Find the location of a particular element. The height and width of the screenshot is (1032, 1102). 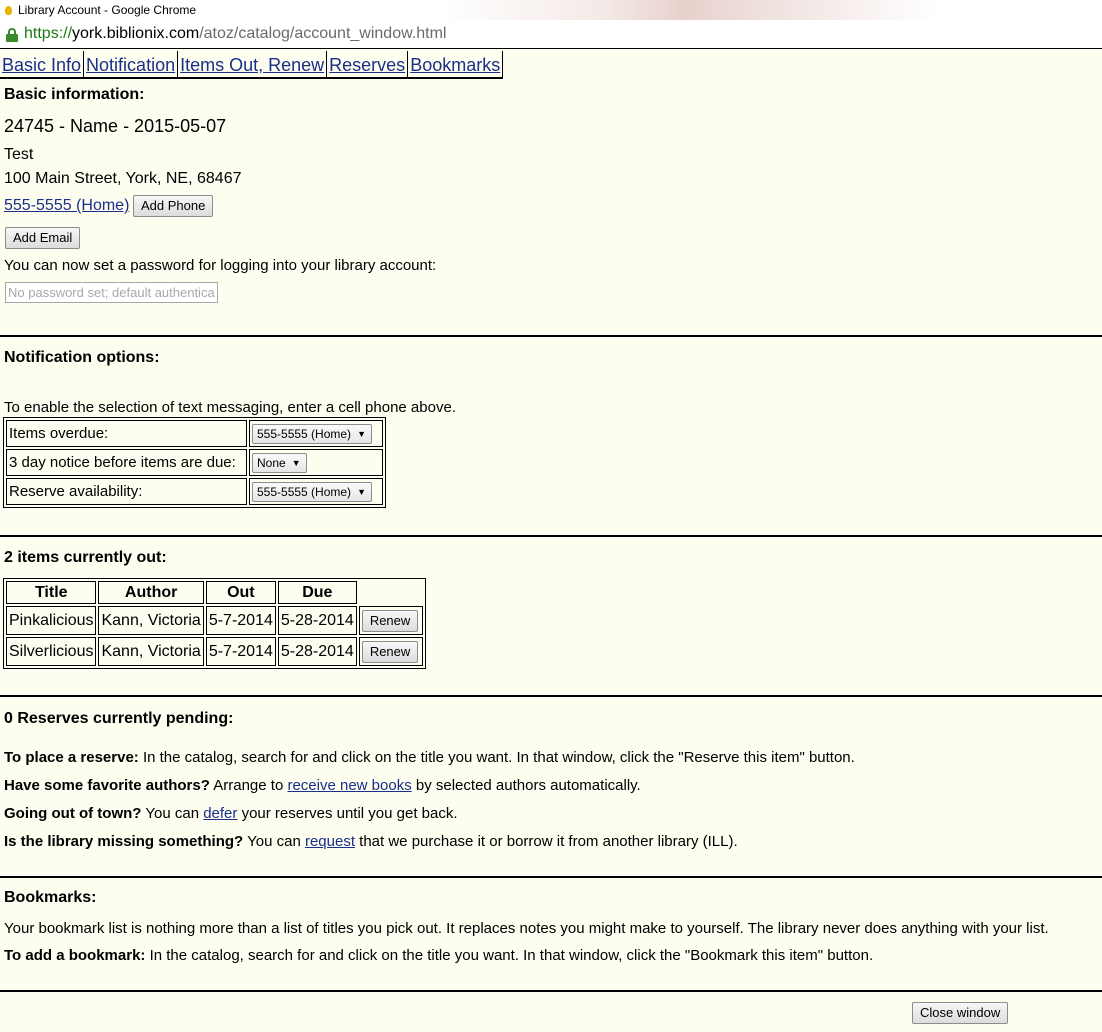

items-overdue-select: 555-5555 (Home) ▼ is located at coordinates (312, 433).